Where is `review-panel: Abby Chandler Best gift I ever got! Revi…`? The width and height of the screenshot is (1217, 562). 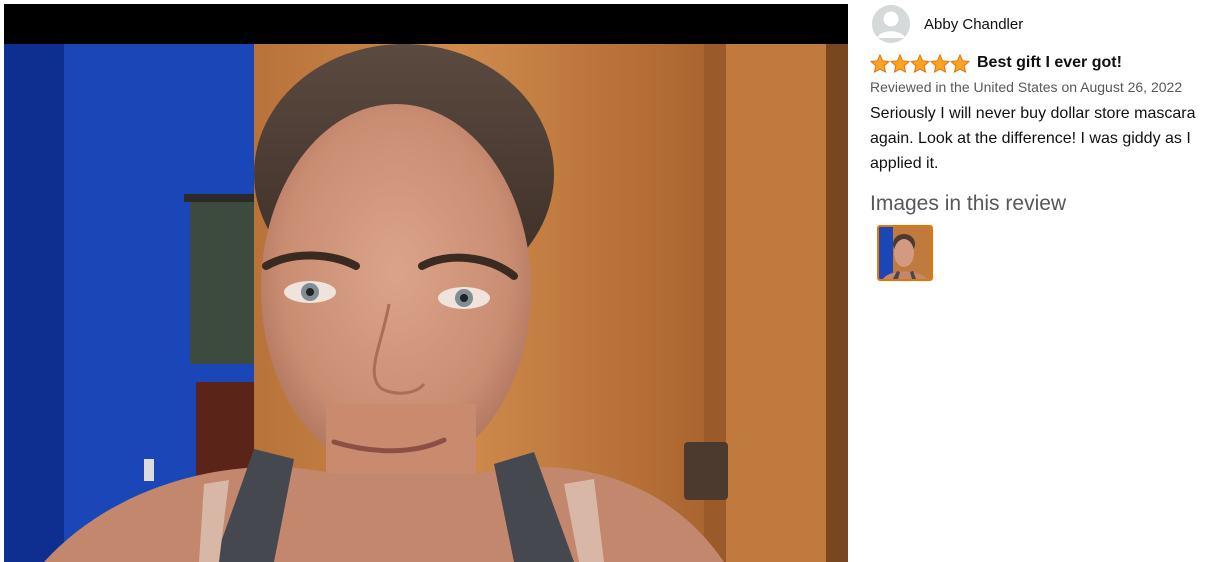 review-panel: Abby Chandler Best gift I ever got! Revi… is located at coordinates (1043, 142).